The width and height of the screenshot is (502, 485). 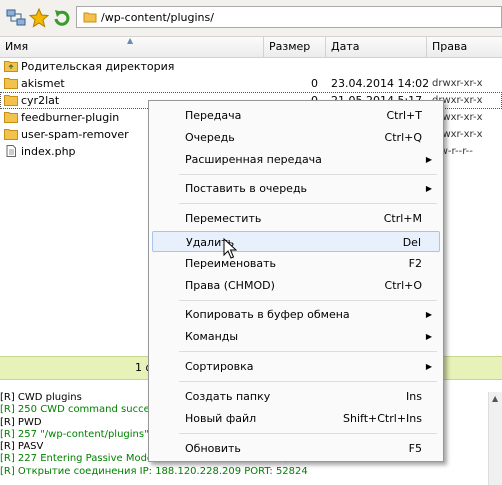 I want to click on menu-item-refresh: Обновить F5, so click(x=296, y=448).